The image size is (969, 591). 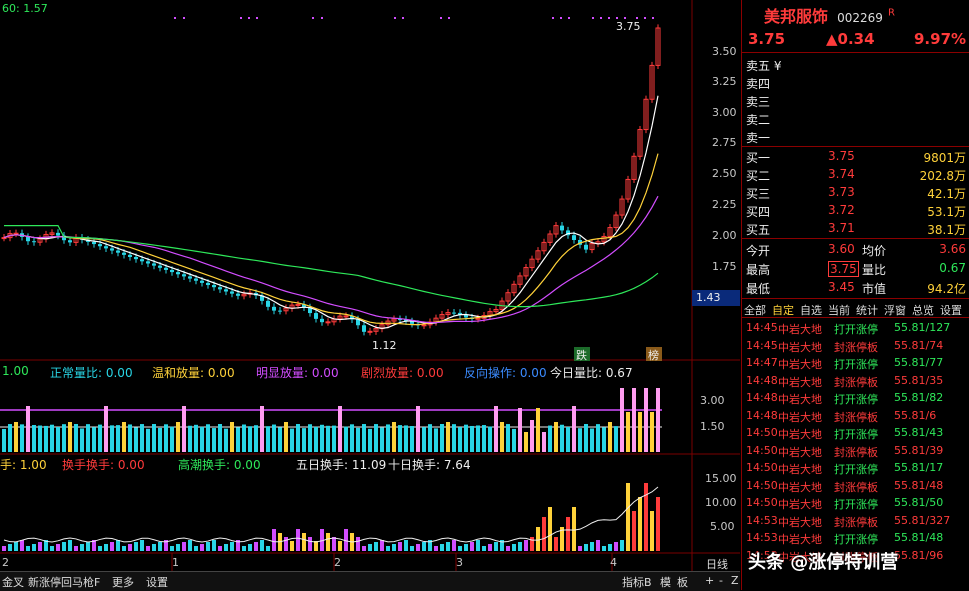 What do you see at coordinates (867, 310) in the screenshot?
I see `tab-stats: 统计` at bounding box center [867, 310].